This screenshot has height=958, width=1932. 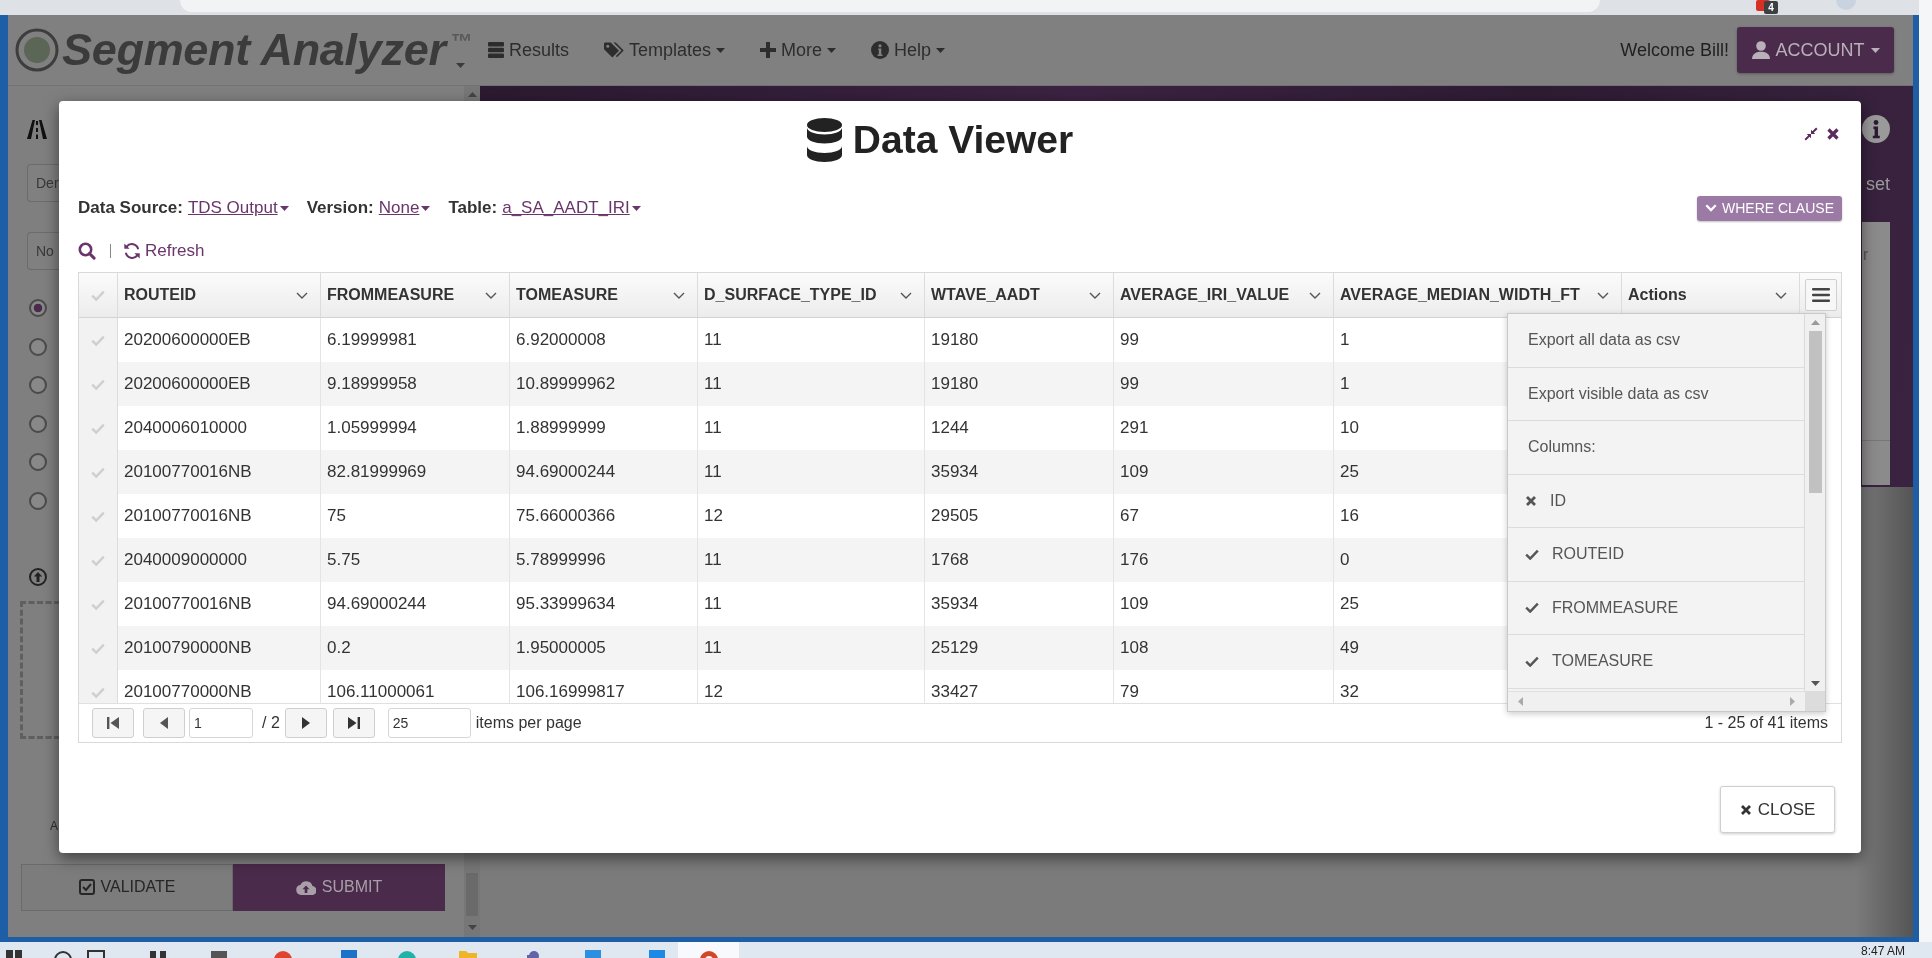 I want to click on column-header: FROMMEASURE, so click(x=415, y=295).